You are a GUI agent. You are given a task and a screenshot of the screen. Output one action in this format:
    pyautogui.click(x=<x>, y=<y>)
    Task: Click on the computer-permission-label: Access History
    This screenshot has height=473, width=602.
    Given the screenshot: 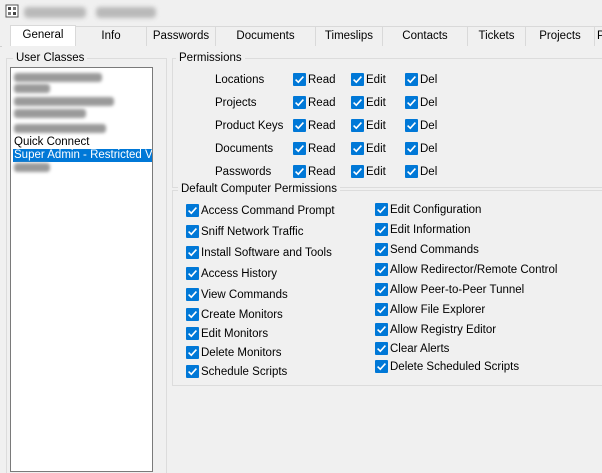 What is the action you would take?
    pyautogui.click(x=239, y=274)
    